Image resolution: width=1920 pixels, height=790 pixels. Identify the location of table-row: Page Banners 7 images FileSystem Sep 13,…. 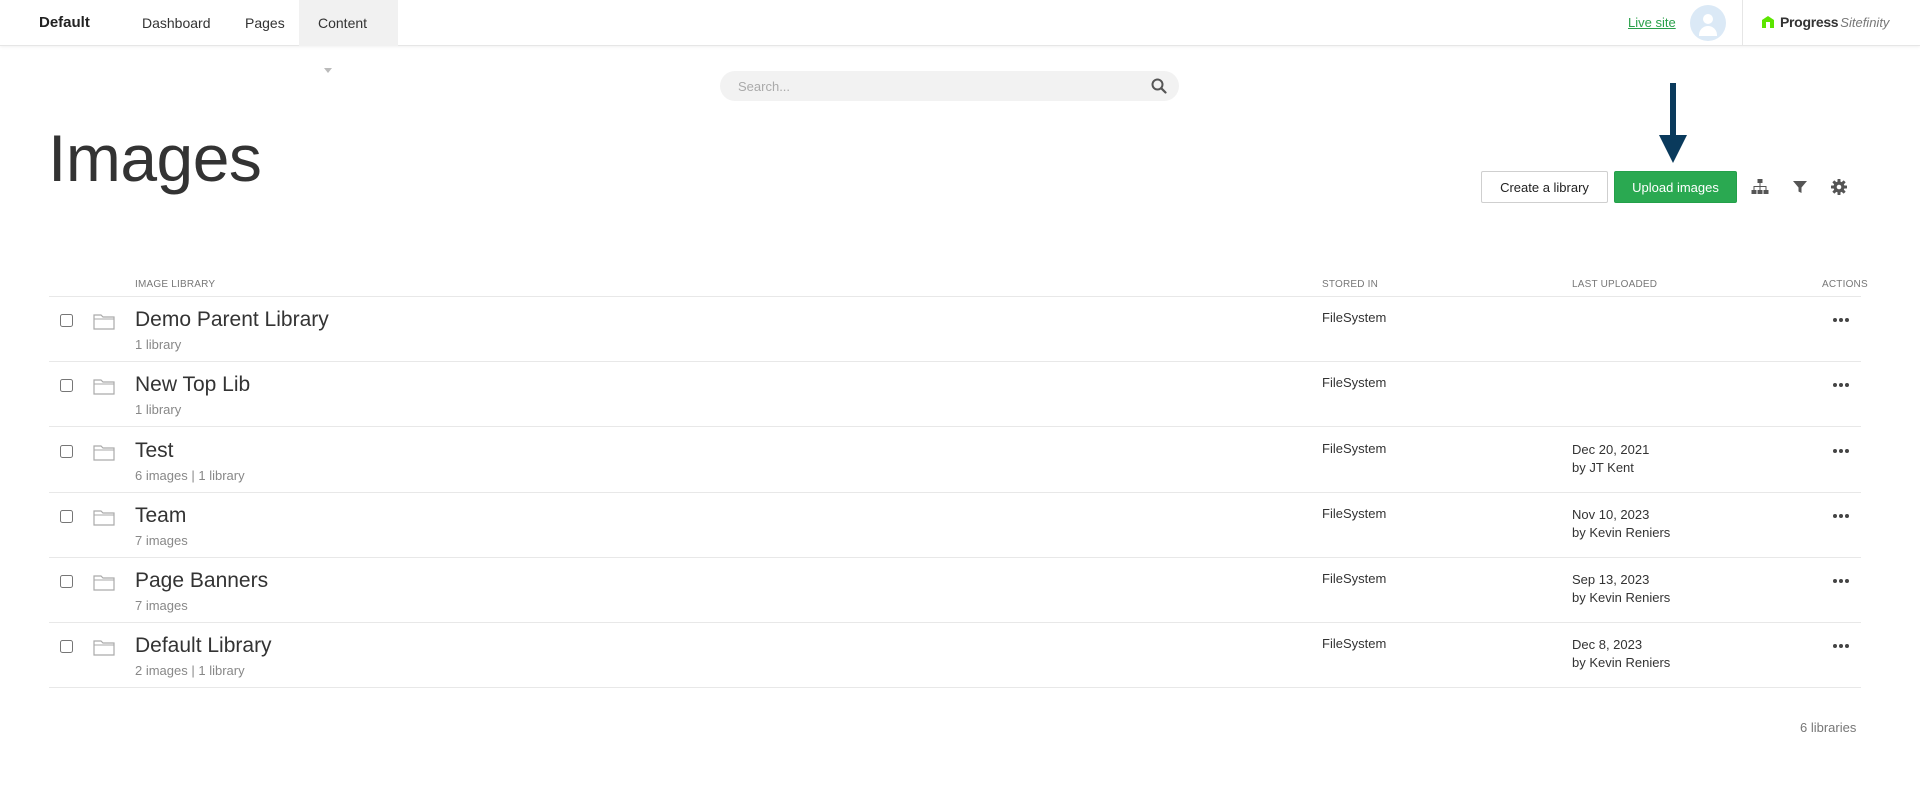
(955, 590).